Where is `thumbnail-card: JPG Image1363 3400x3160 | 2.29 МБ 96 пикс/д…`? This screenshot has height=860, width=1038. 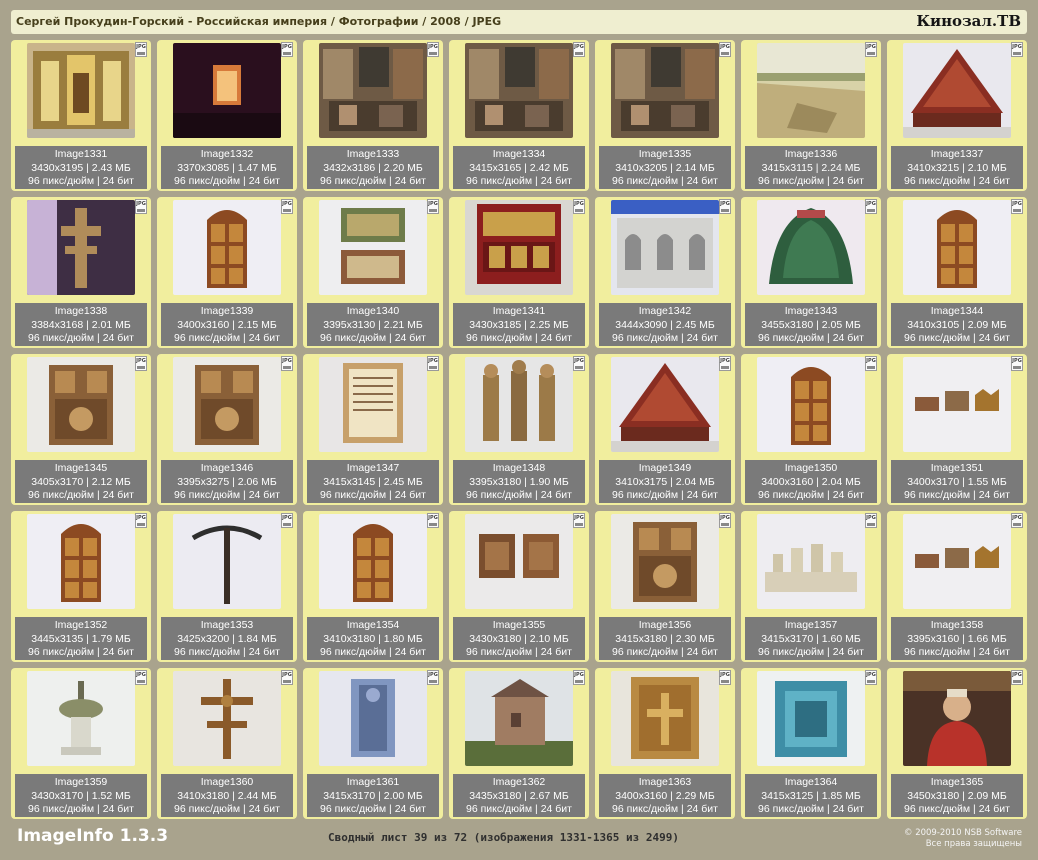 thumbnail-card: JPG Image1363 3400x3160 | 2.29 МБ 96 пикс/д… is located at coordinates (665, 743).